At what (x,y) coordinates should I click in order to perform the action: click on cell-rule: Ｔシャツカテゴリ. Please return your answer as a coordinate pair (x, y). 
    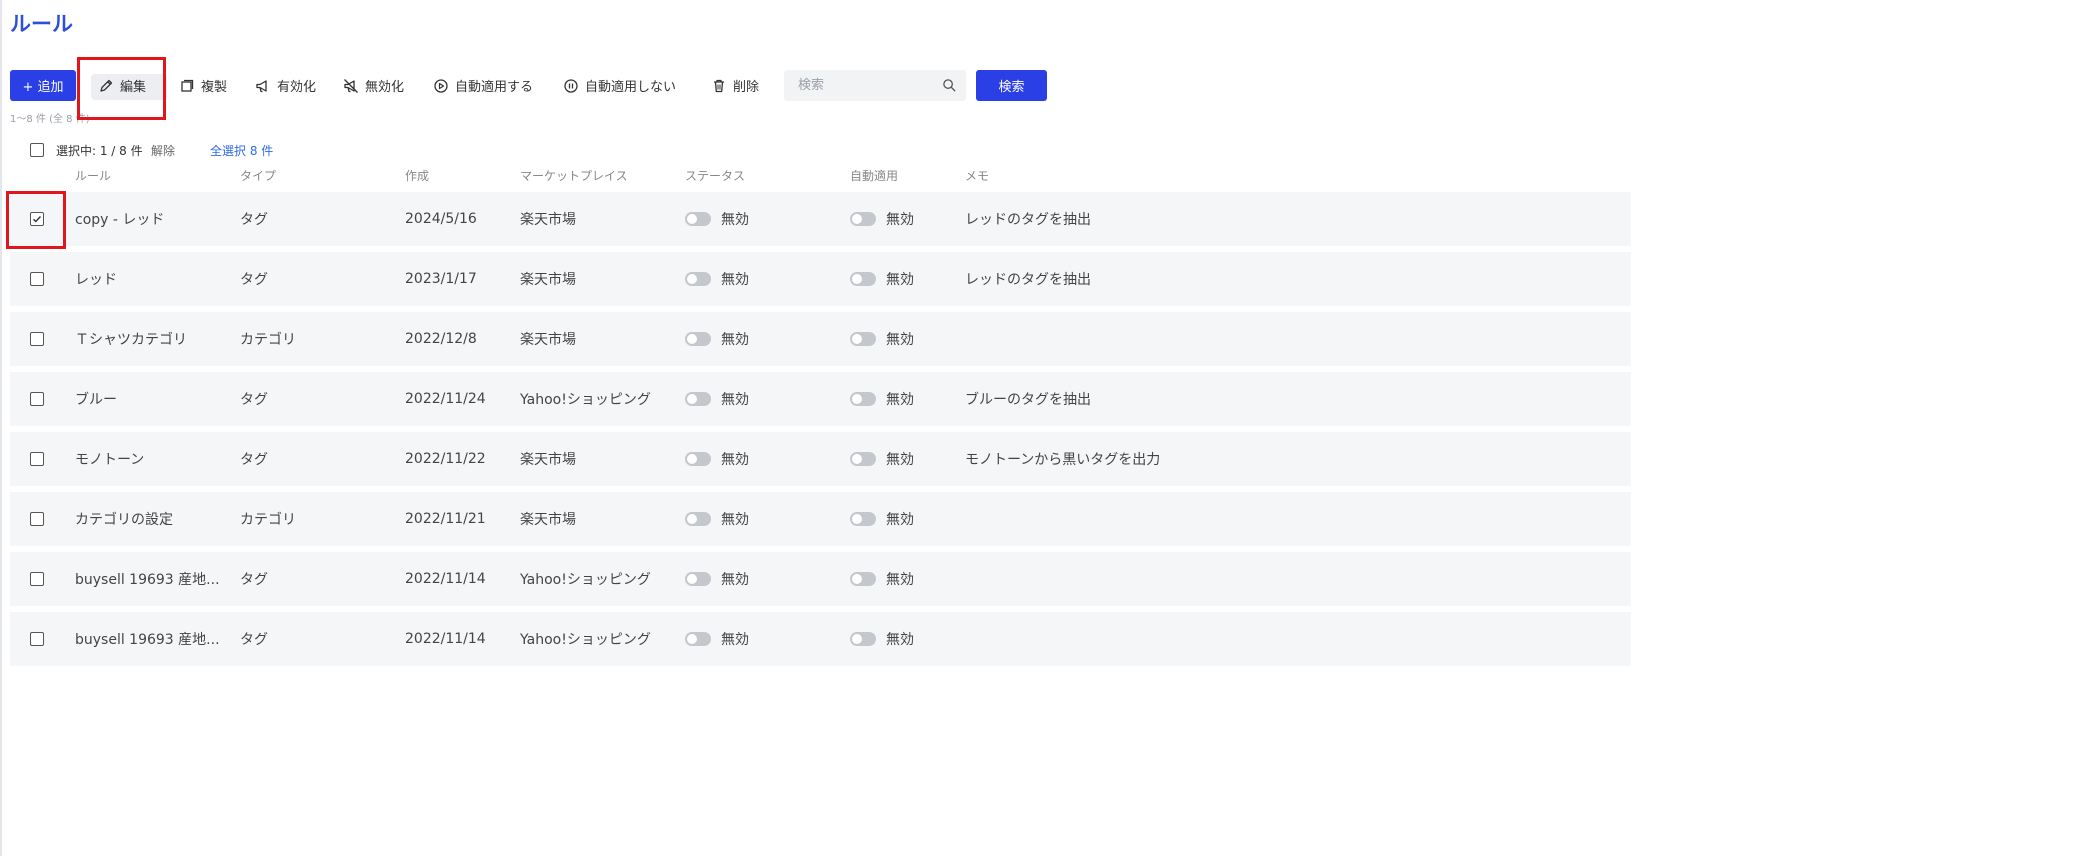
    Looking at the image, I should click on (131, 339).